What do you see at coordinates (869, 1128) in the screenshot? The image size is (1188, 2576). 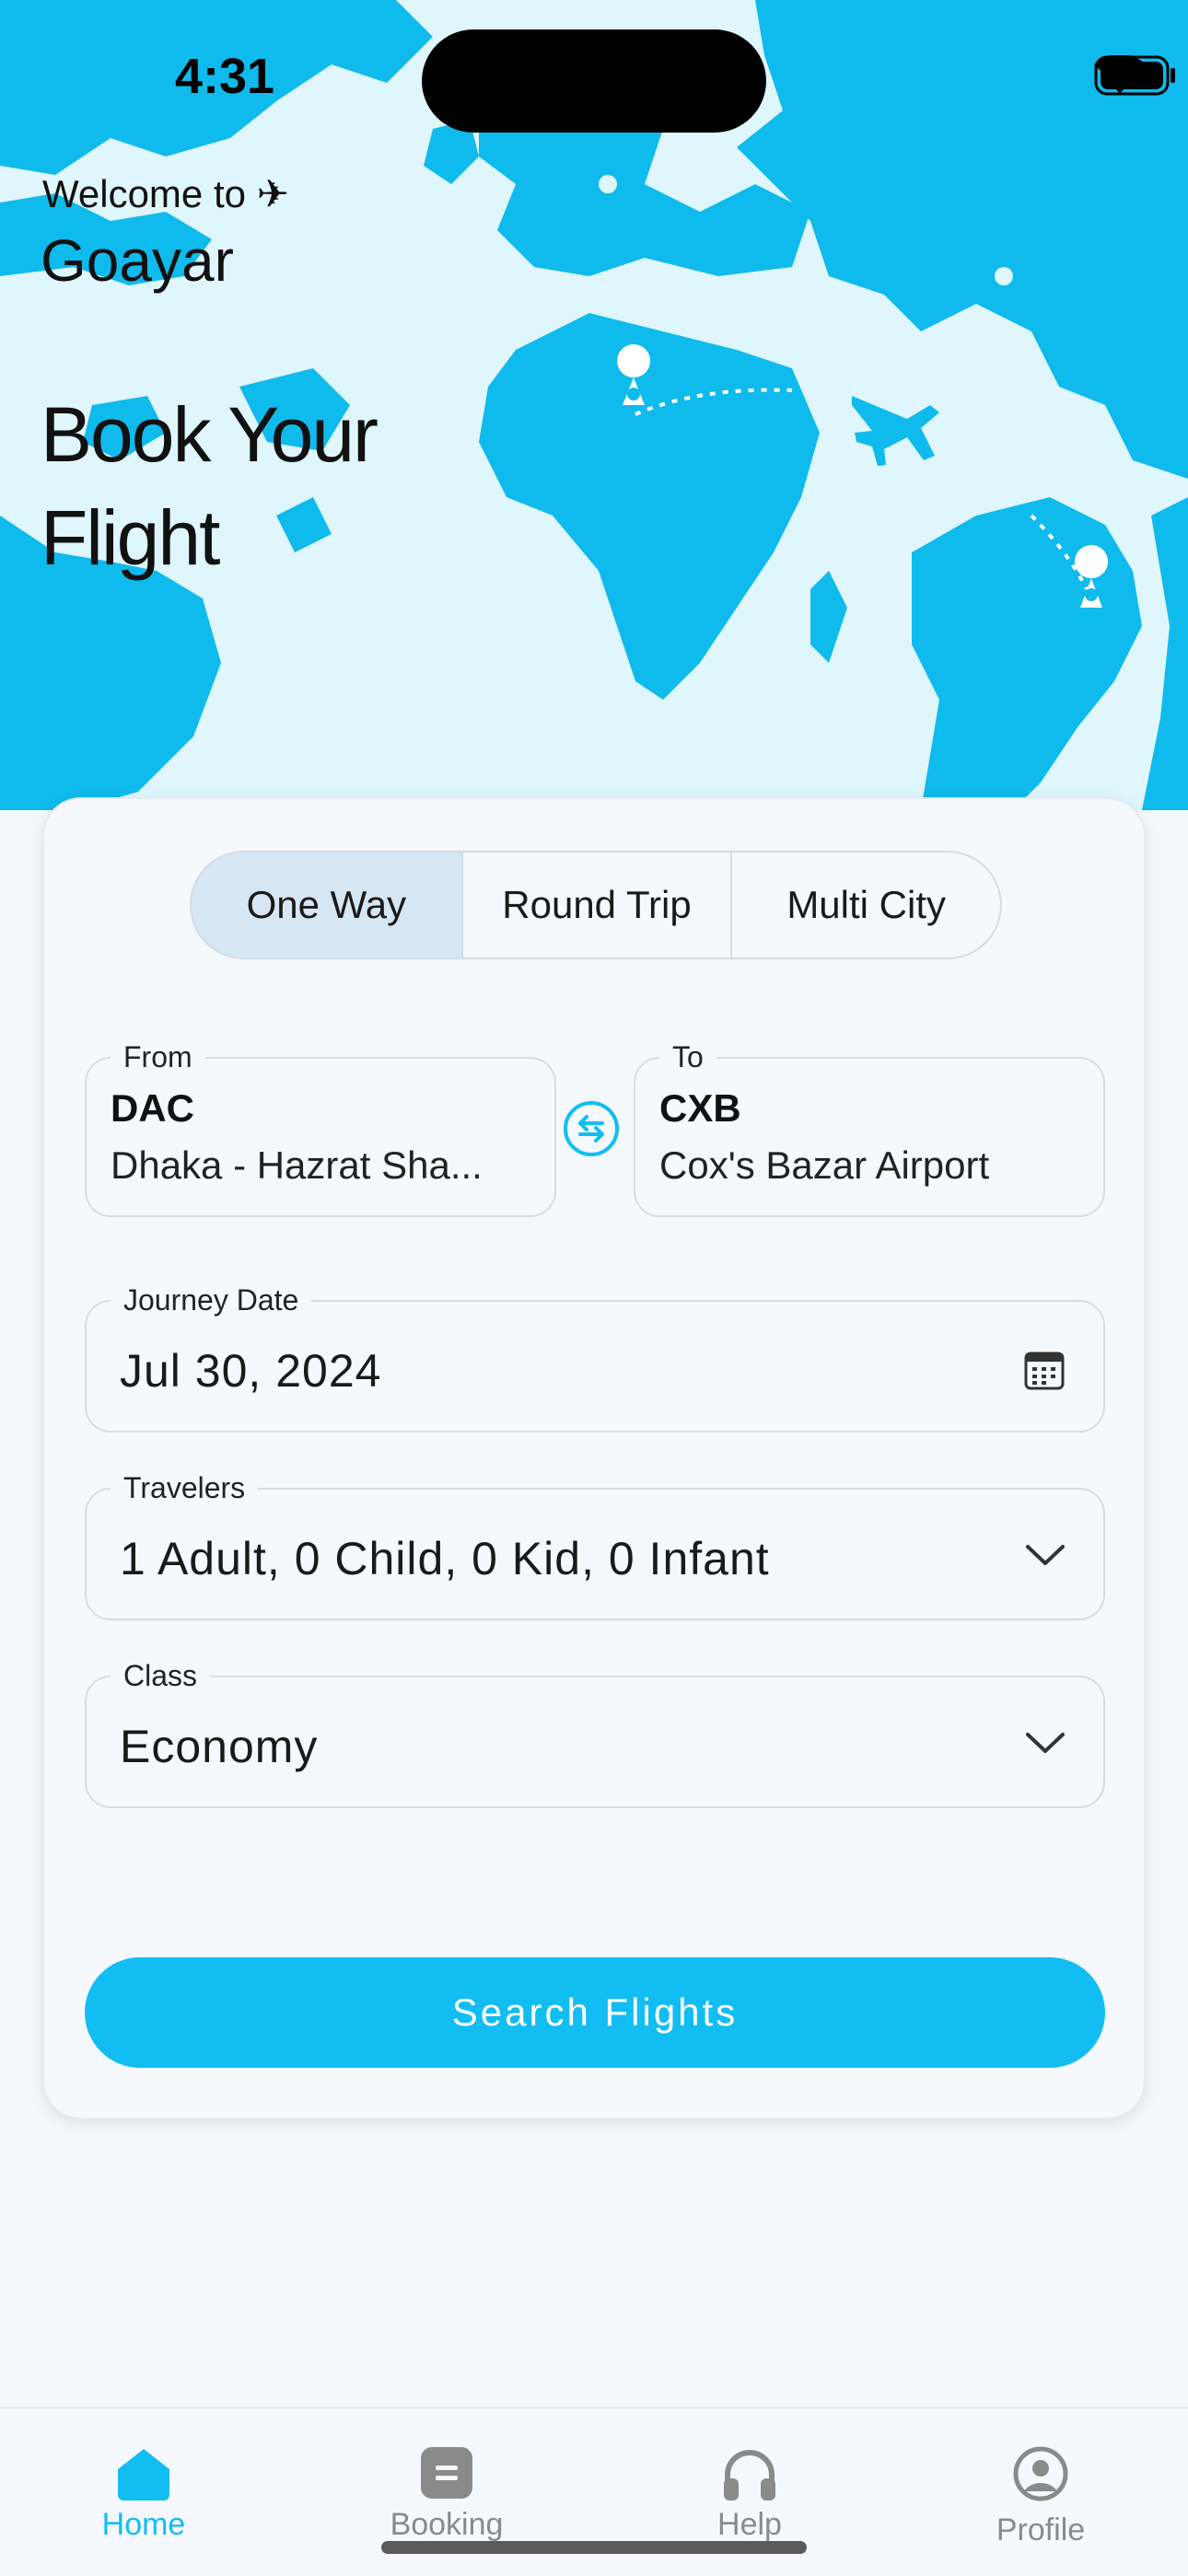 I see `to-airport-field: To CXB Cox's Bazar Airport` at bounding box center [869, 1128].